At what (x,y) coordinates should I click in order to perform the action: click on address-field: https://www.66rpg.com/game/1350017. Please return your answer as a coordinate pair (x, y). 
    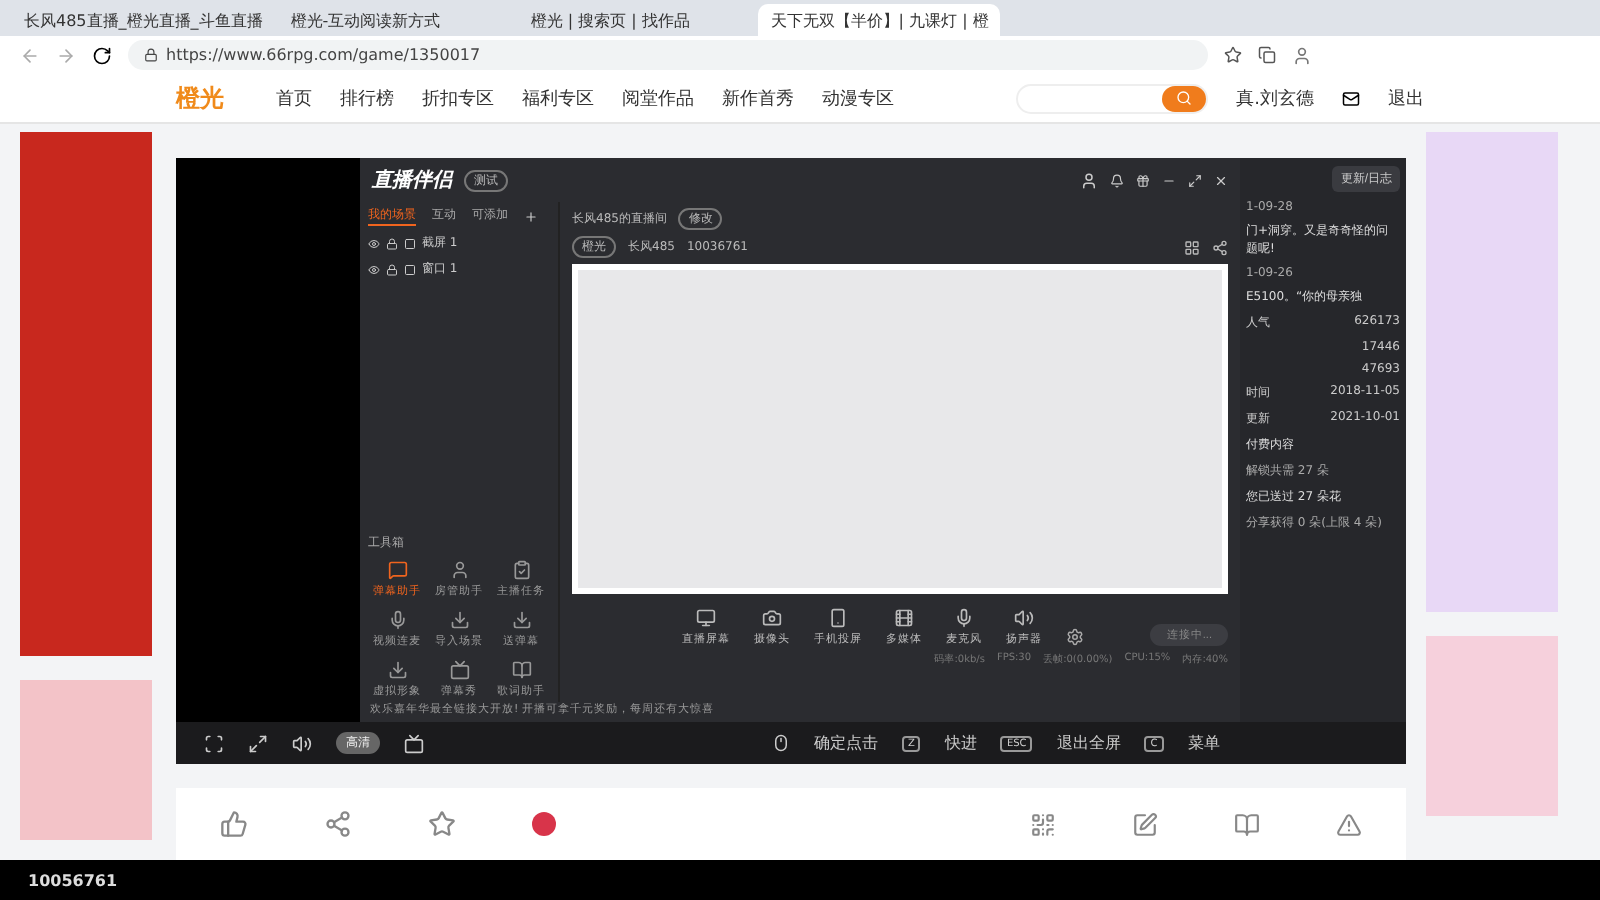
    Looking at the image, I should click on (668, 55).